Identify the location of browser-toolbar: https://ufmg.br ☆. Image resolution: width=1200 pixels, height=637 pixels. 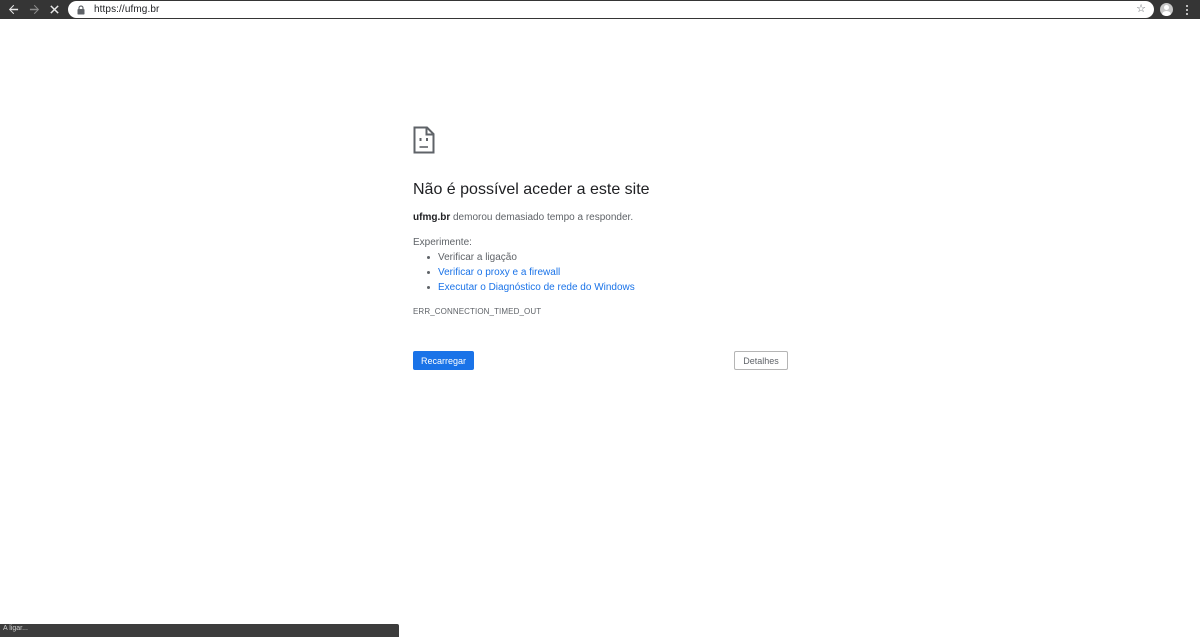
(600, 9).